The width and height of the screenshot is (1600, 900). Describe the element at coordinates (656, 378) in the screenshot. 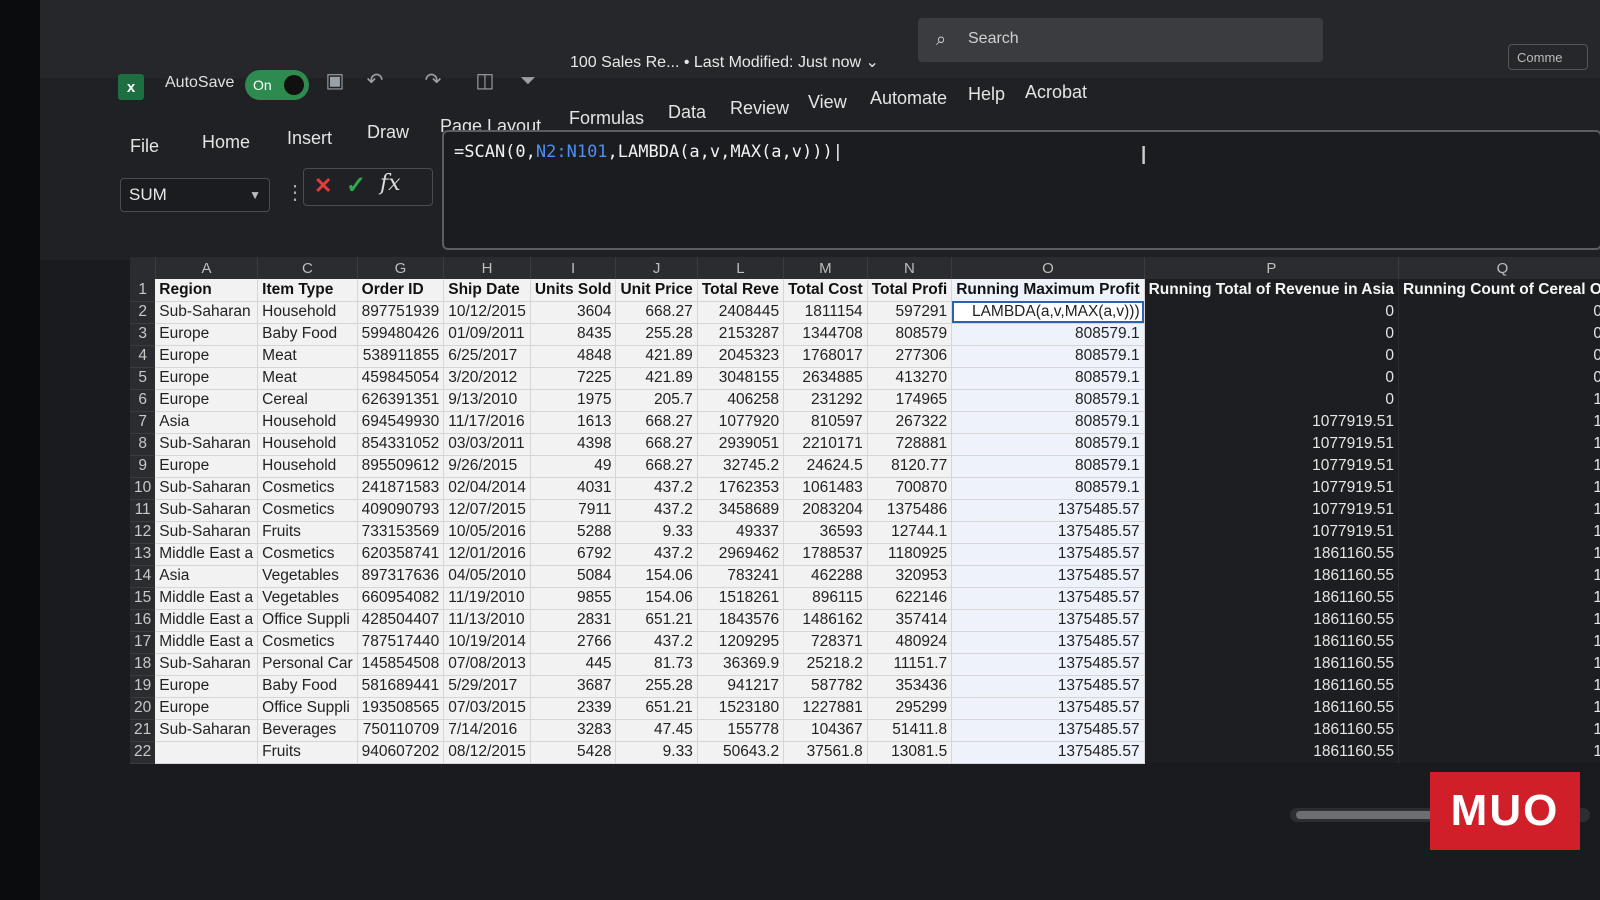

I see `table-cell: 421.89` at that location.